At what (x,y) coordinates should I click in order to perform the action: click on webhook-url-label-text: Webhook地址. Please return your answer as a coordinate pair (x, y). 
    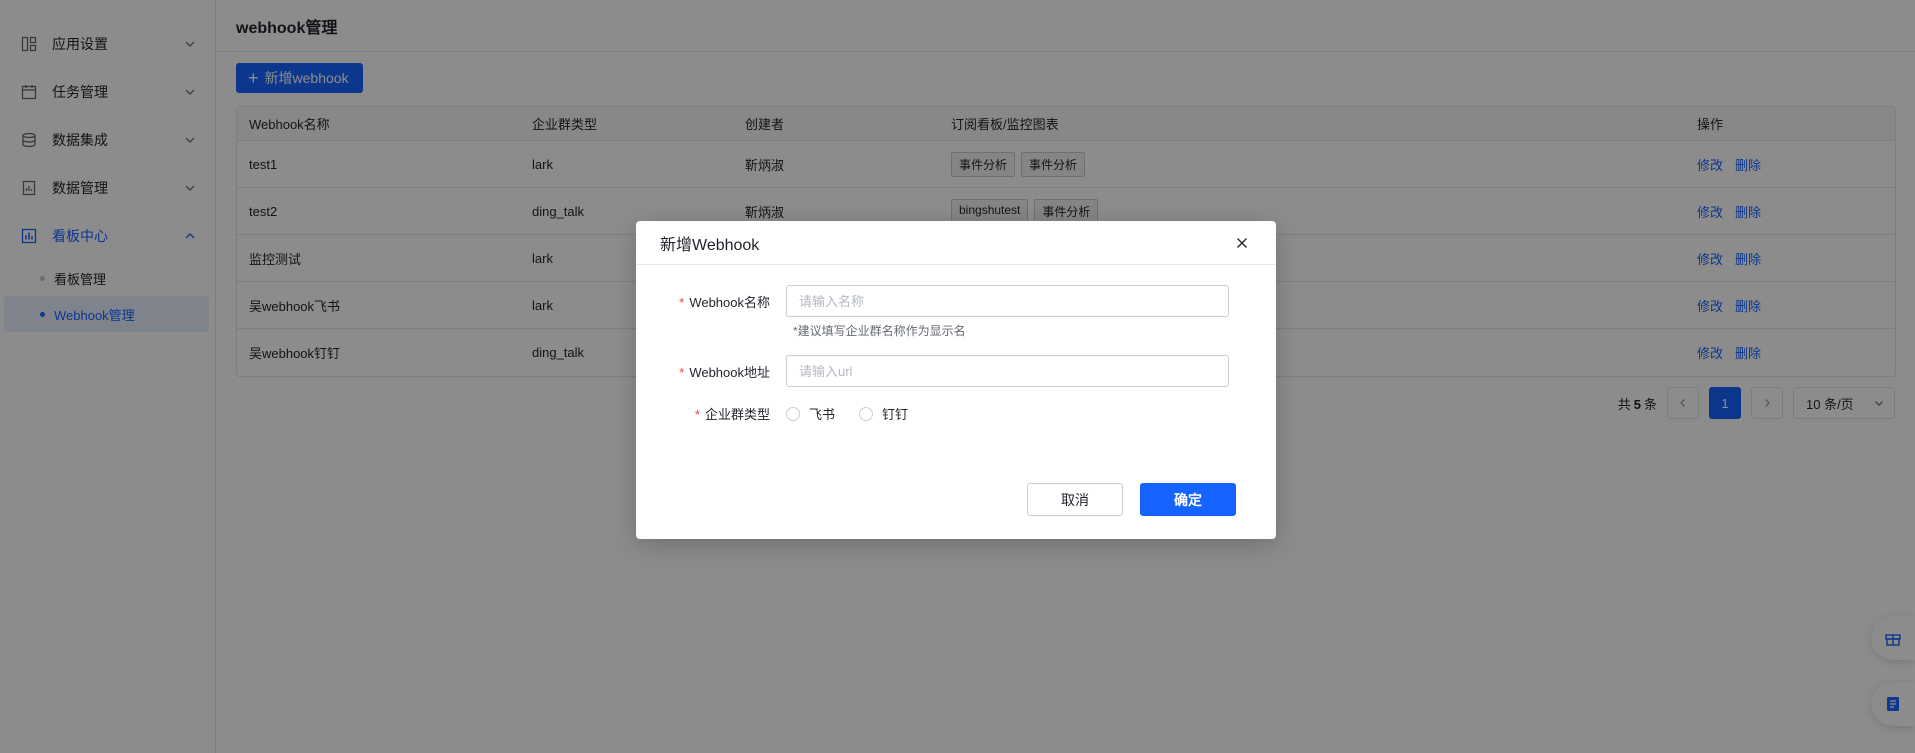
    Looking at the image, I should click on (729, 372).